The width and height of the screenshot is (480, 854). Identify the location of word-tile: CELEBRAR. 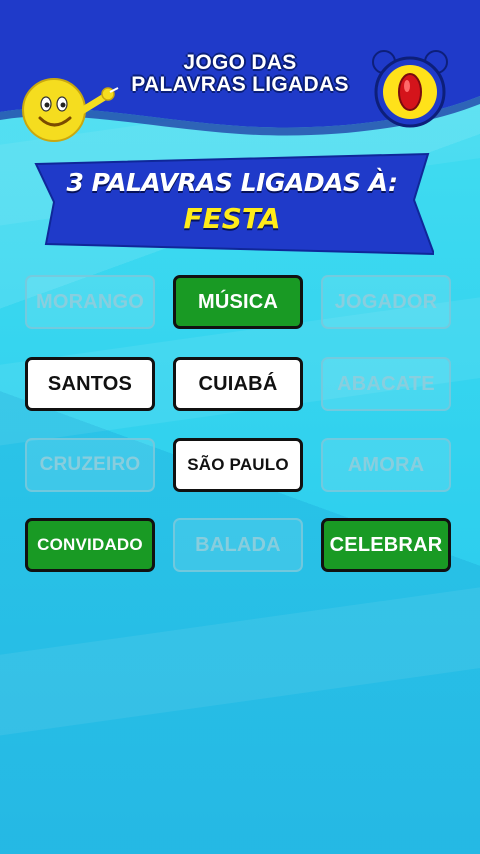
(386, 545).